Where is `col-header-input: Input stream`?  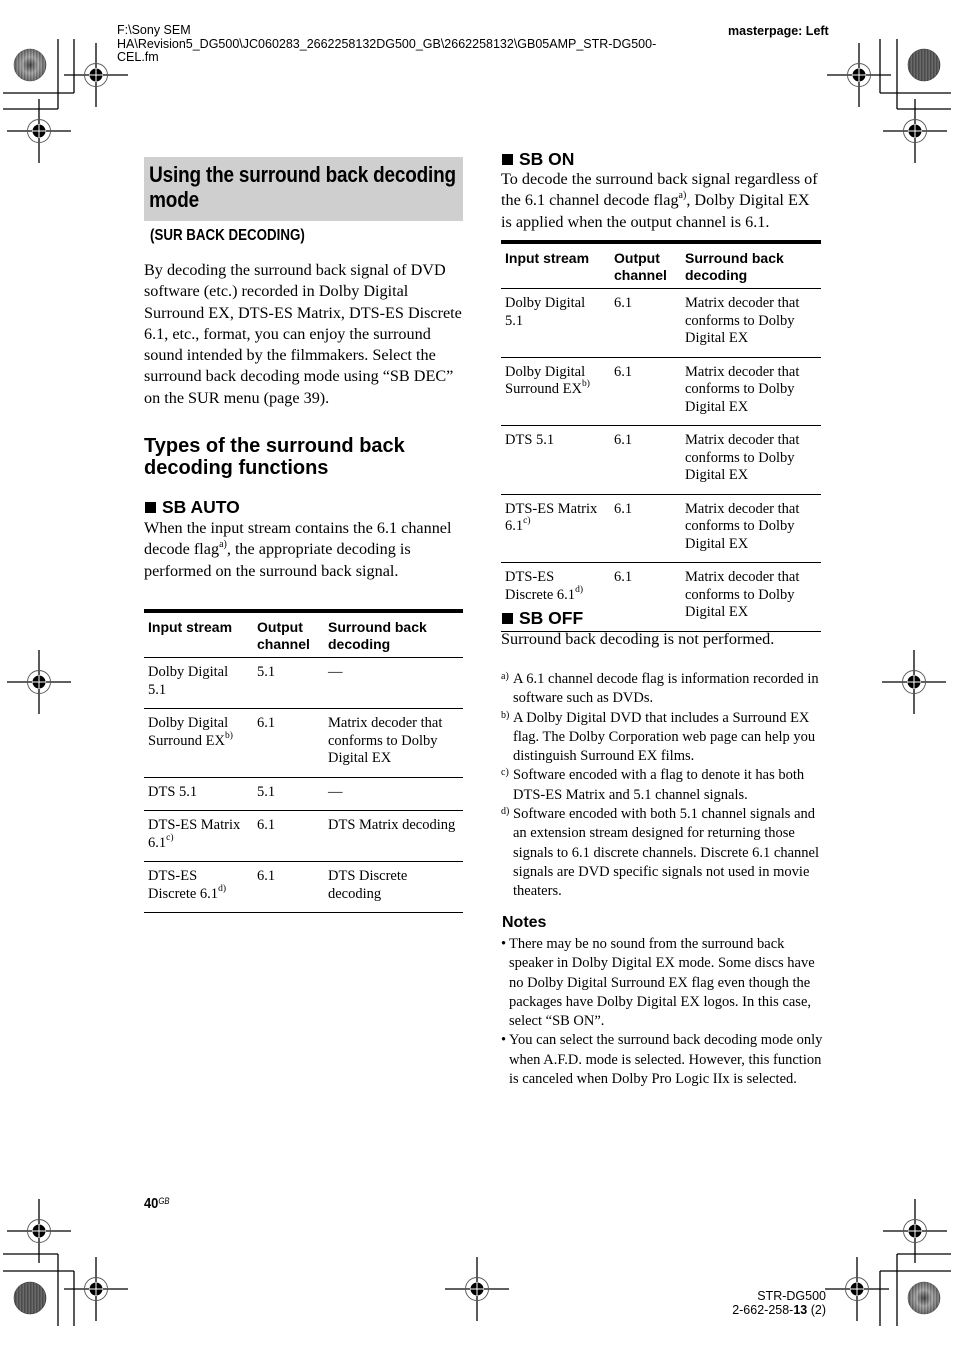
col-header-input: Input stream is located at coordinates (555, 264).